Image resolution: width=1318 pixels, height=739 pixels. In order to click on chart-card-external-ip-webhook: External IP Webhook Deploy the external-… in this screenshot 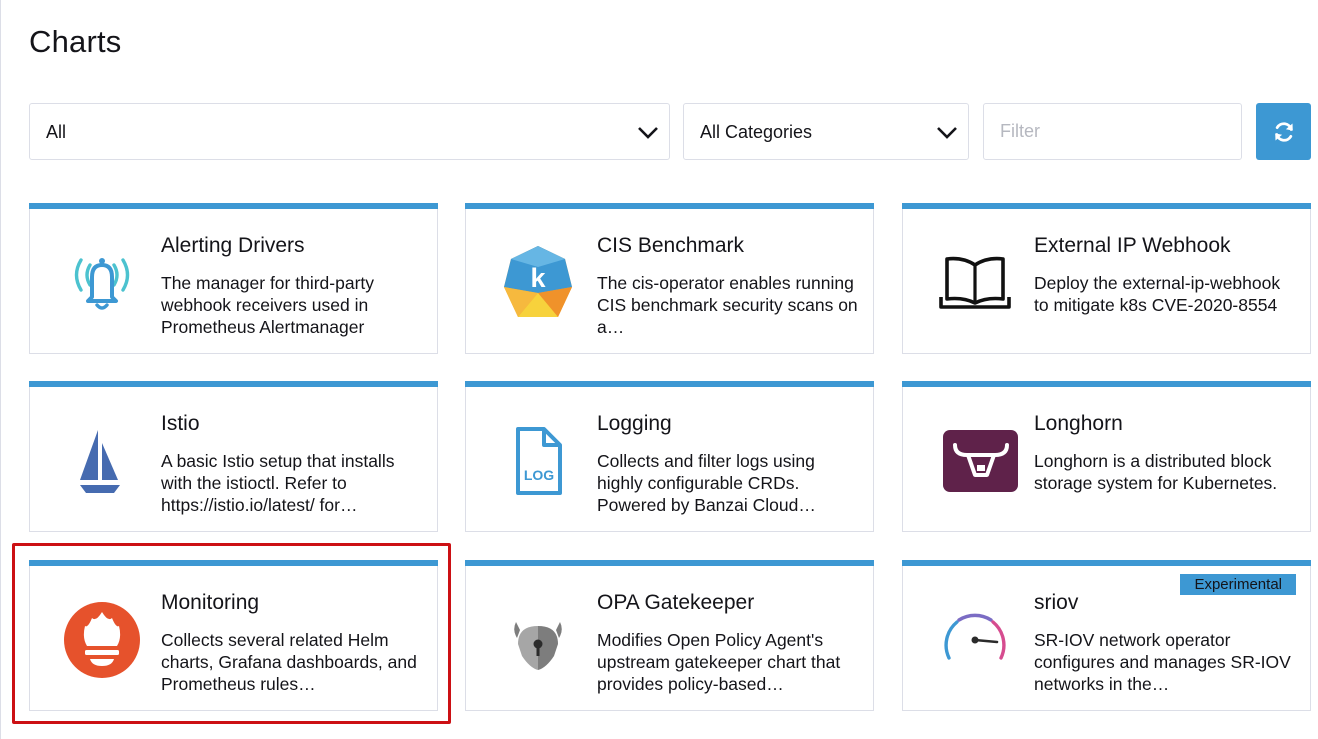, I will do `click(1106, 278)`.